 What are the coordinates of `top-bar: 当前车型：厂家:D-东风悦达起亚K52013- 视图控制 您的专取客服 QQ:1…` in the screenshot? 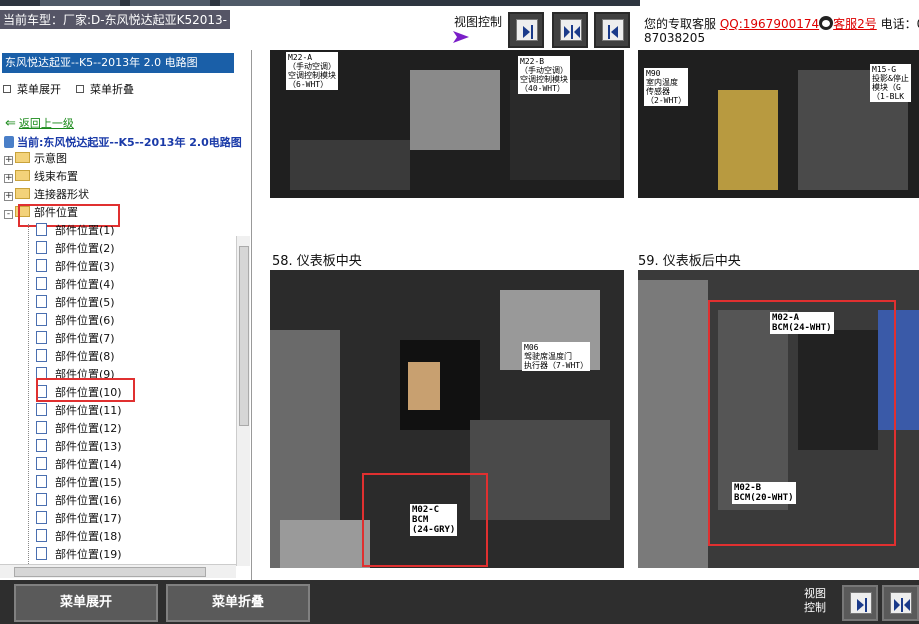 It's located at (459, 25).